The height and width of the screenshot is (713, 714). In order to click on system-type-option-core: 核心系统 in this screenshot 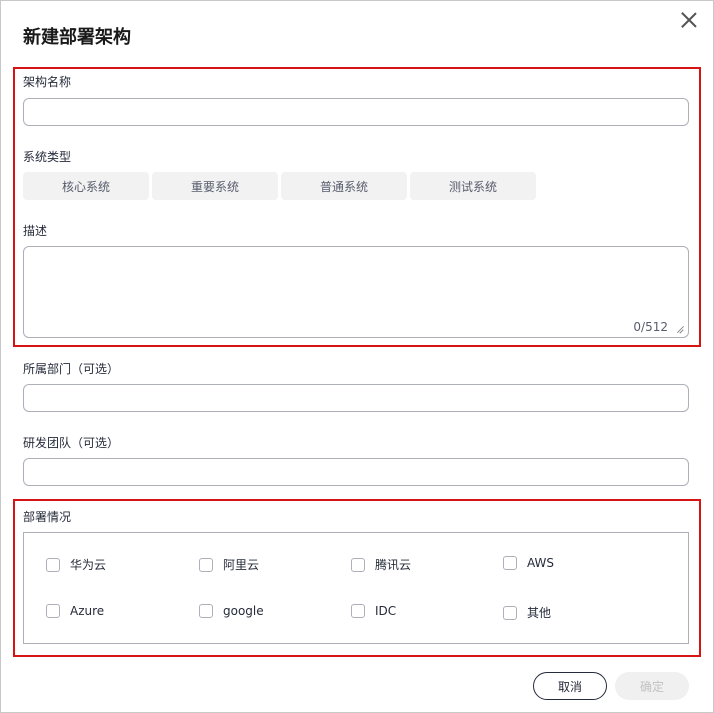, I will do `click(86, 186)`.